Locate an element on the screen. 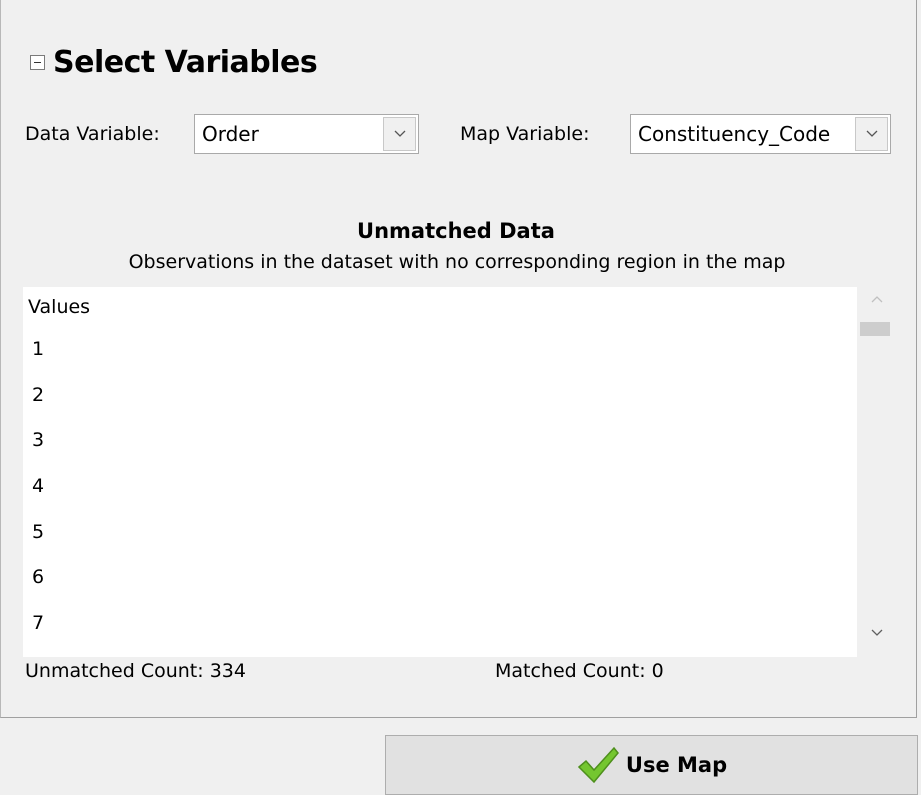  unmatched-data-title: Unmatched Data is located at coordinates (456, 231).